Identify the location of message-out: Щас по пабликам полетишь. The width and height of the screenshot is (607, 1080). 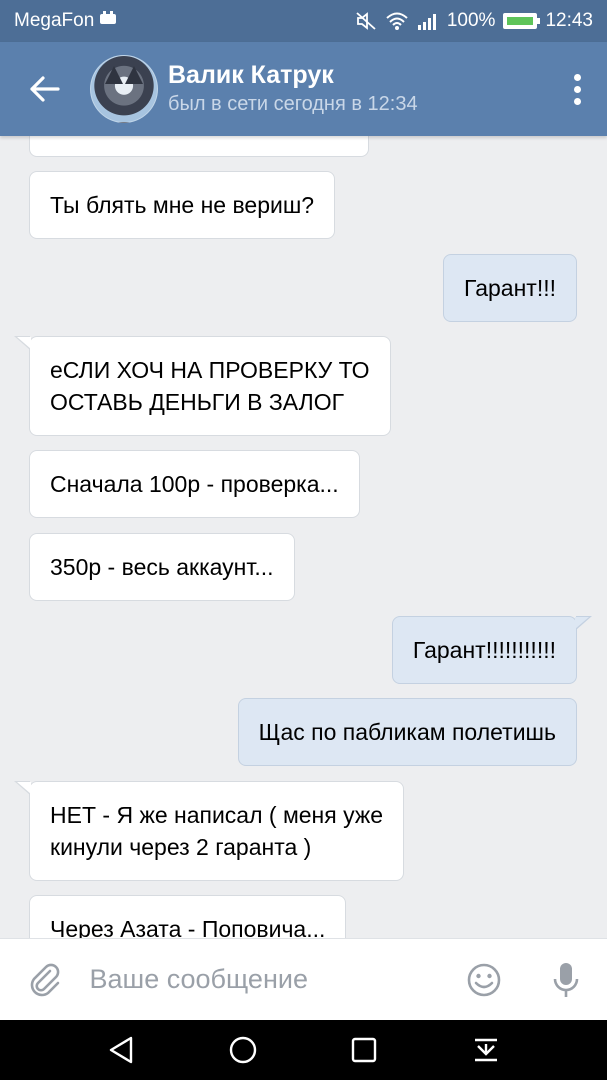
(407, 732).